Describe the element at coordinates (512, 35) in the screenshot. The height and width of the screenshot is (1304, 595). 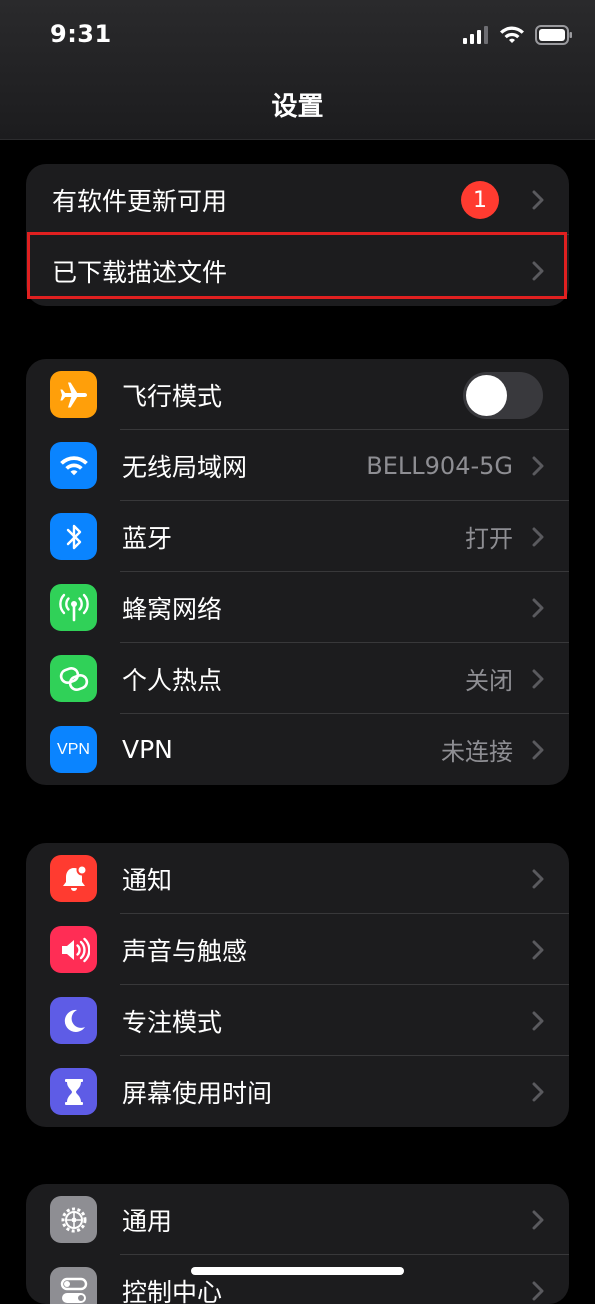
I see `wifi-status-icon` at that location.